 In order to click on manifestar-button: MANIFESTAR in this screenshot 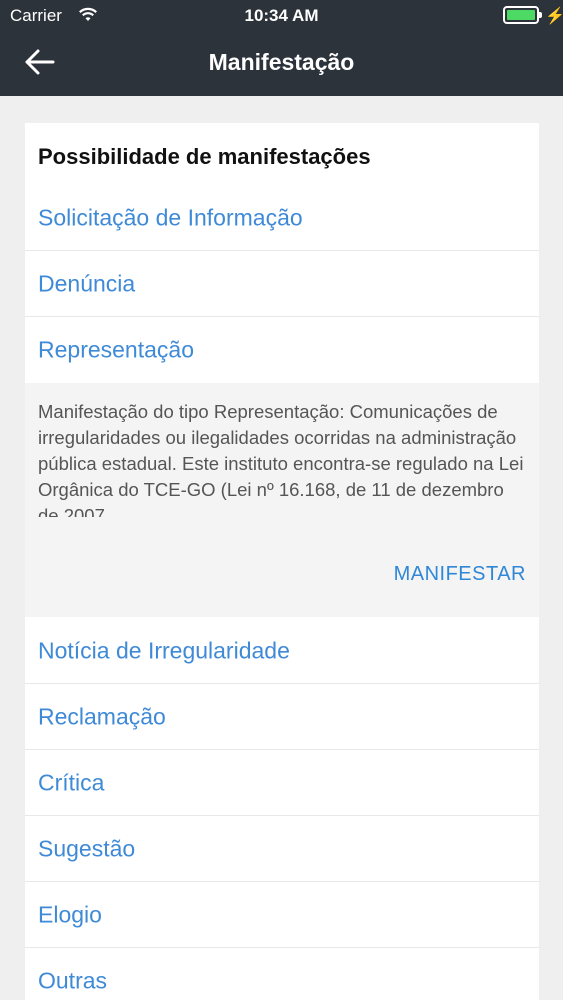, I will do `click(460, 574)`.